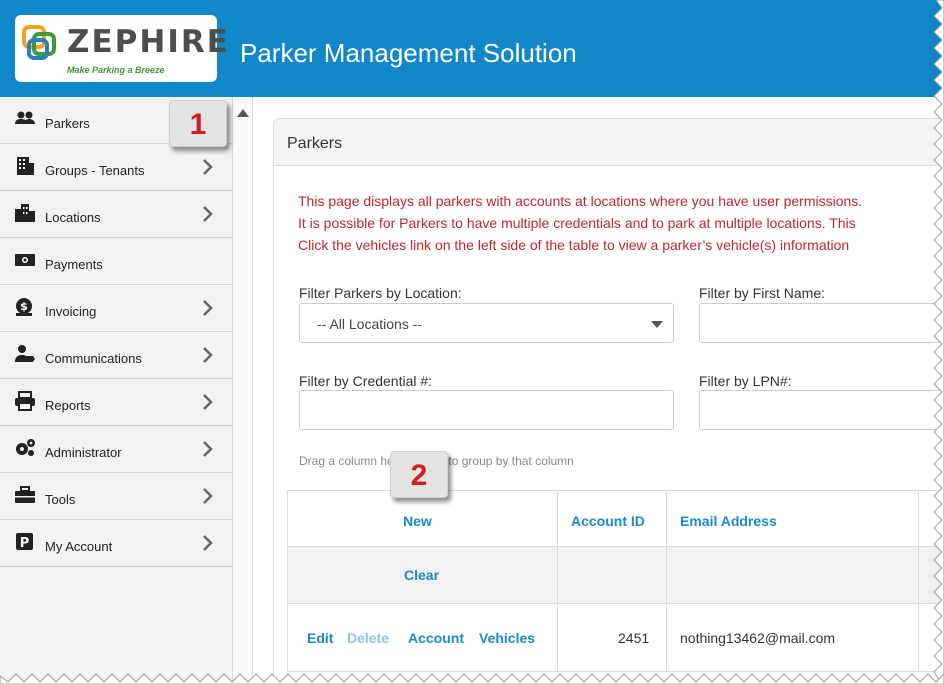 This screenshot has height=684, width=944. What do you see at coordinates (486, 323) in the screenshot?
I see `location-filter-select: -- All Locations --` at bounding box center [486, 323].